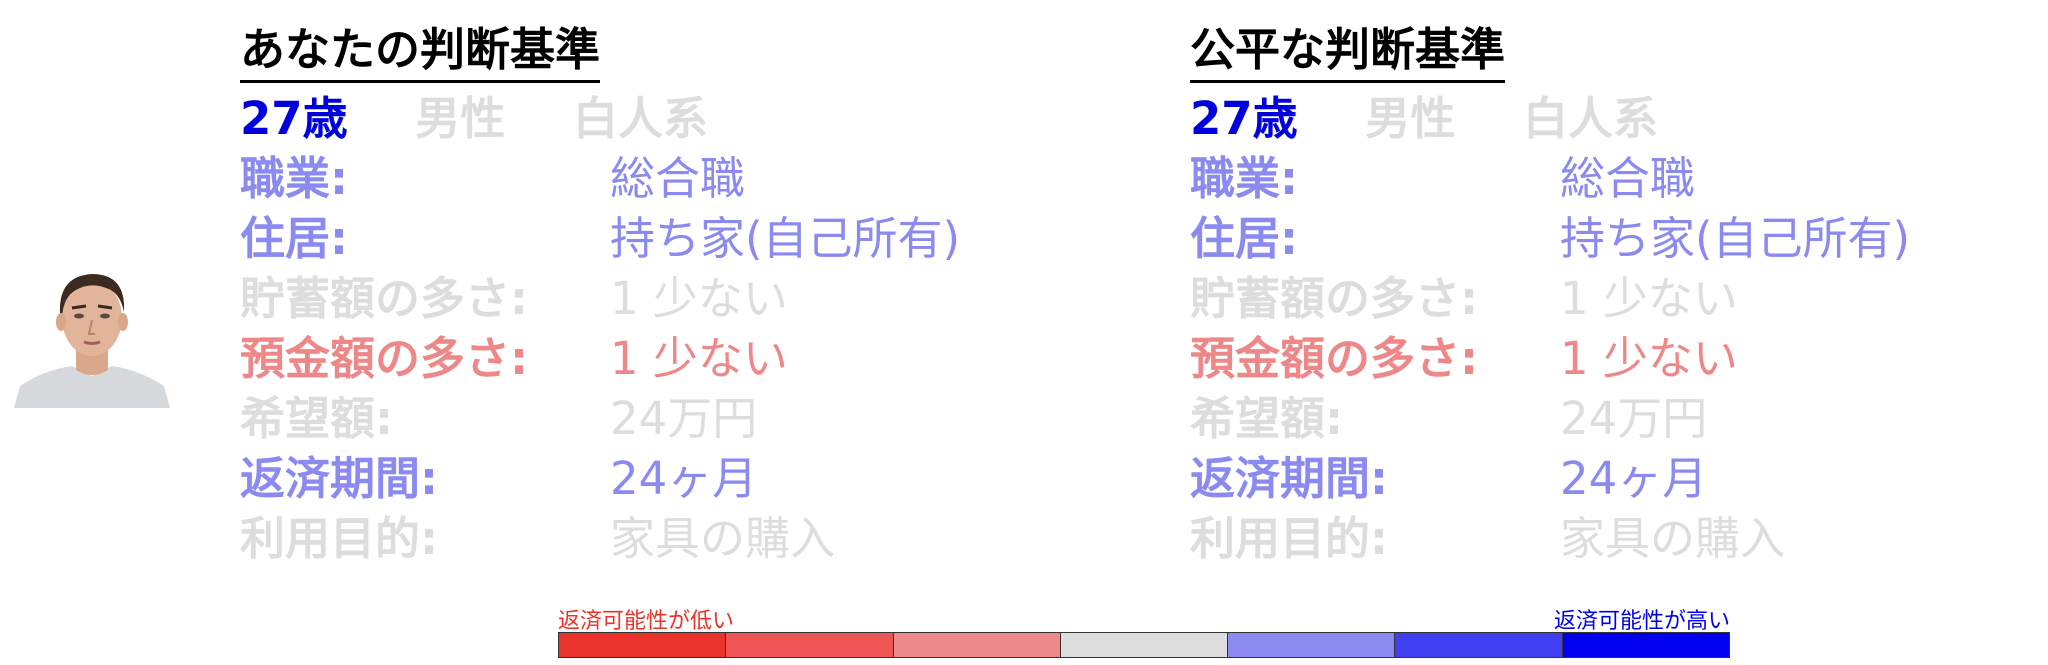  I want to click on person-portrait-icon, so click(92, 341).